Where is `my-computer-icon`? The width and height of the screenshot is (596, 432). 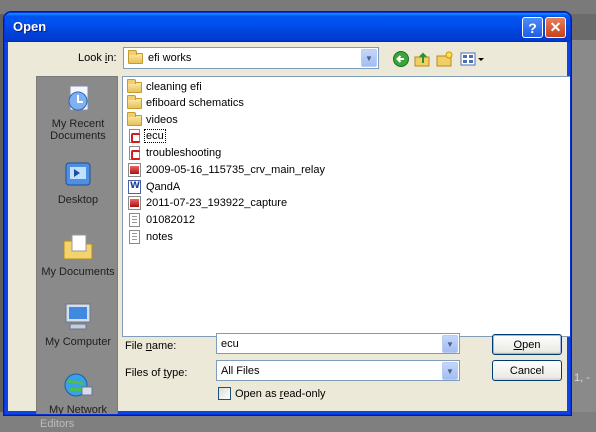
my-computer-icon is located at coordinates (78, 317).